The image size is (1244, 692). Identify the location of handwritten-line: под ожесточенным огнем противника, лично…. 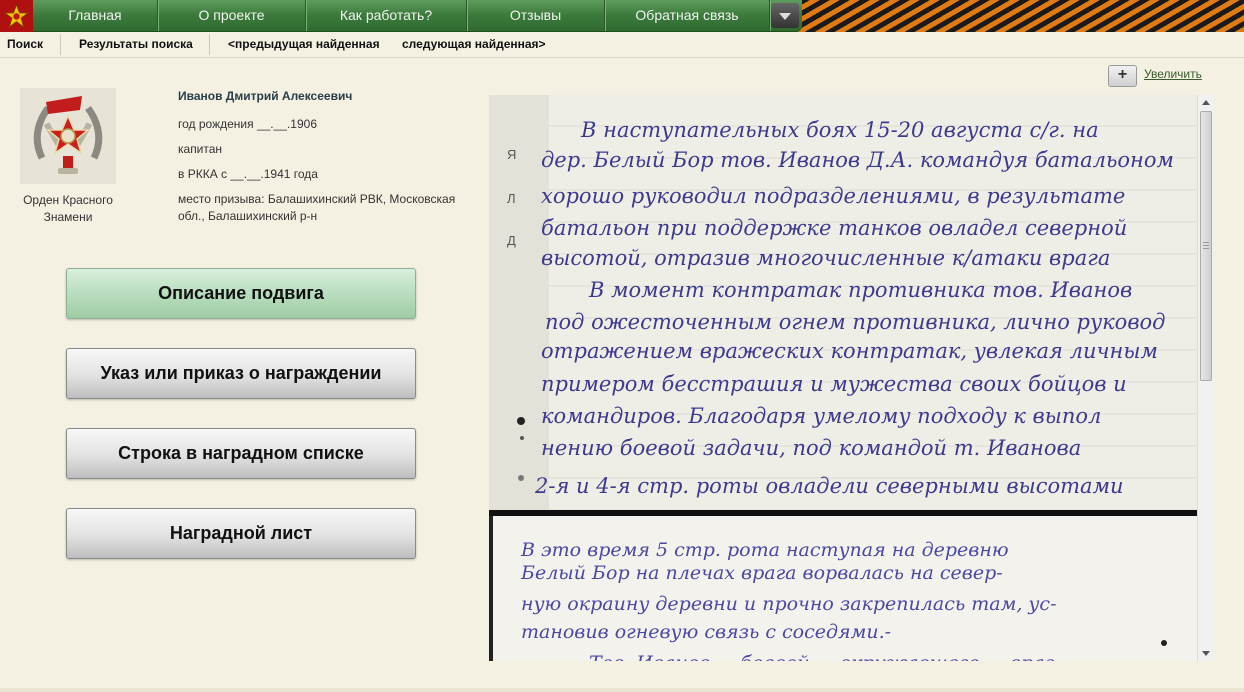
(855, 322).